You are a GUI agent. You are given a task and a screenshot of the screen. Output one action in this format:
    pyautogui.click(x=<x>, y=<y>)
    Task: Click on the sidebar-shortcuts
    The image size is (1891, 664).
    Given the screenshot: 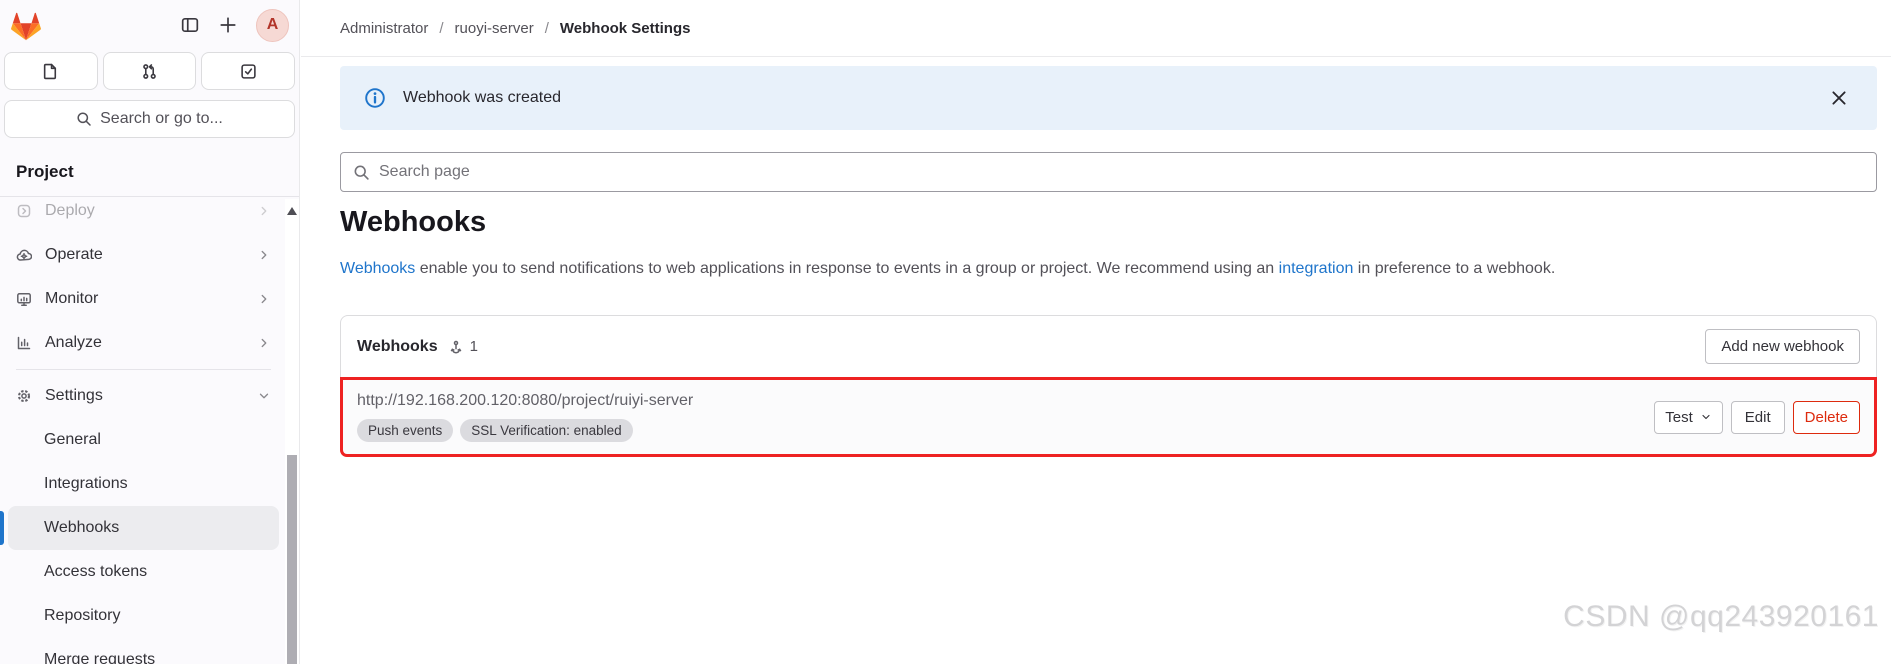 What is the action you would take?
    pyautogui.click(x=150, y=71)
    